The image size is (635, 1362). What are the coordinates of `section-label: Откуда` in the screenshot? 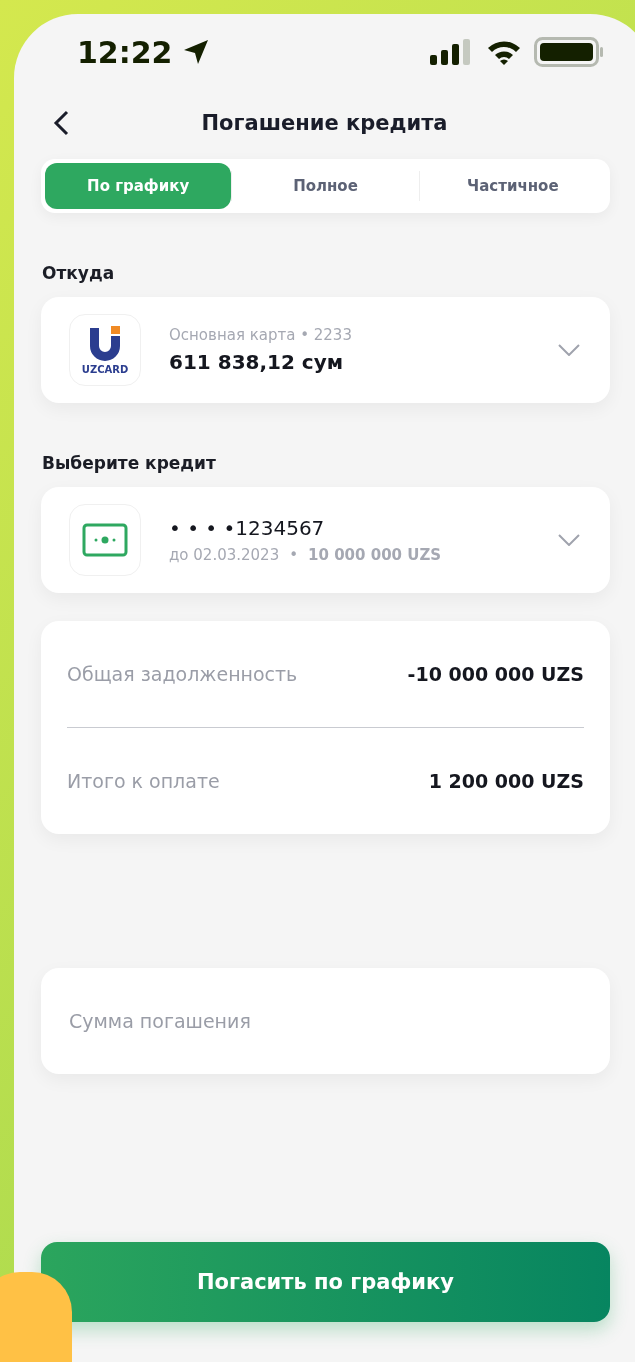 It's located at (79, 273).